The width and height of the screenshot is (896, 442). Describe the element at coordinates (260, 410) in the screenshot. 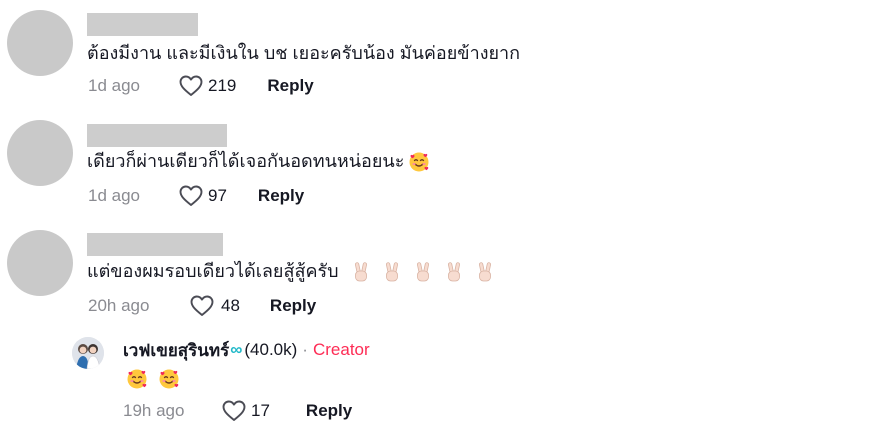

I see `like-count: 17` at that location.